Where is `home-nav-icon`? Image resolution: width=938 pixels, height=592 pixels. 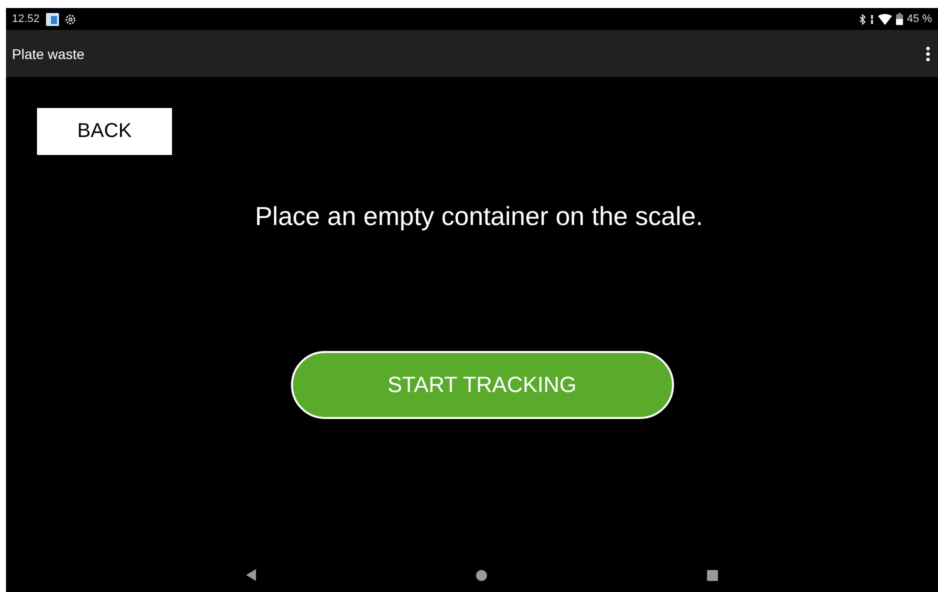 home-nav-icon is located at coordinates (481, 575).